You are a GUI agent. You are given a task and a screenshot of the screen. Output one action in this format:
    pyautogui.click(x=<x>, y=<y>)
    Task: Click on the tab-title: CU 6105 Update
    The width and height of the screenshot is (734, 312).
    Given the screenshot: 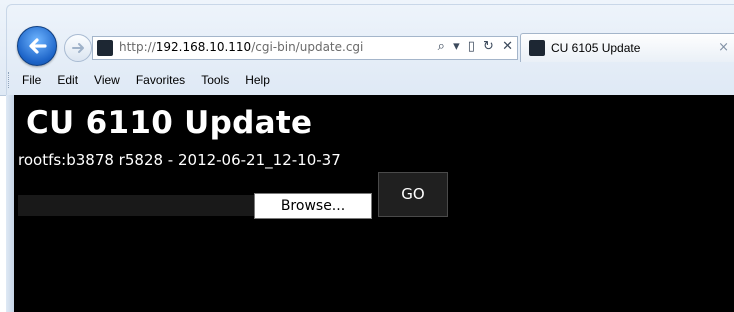 What is the action you would take?
    pyautogui.click(x=596, y=48)
    